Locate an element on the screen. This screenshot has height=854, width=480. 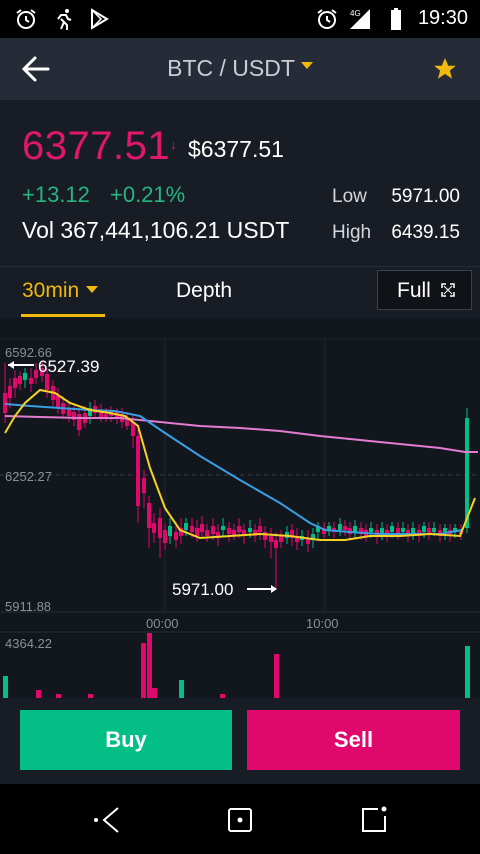
buy-button: Buy is located at coordinates (126, 740).